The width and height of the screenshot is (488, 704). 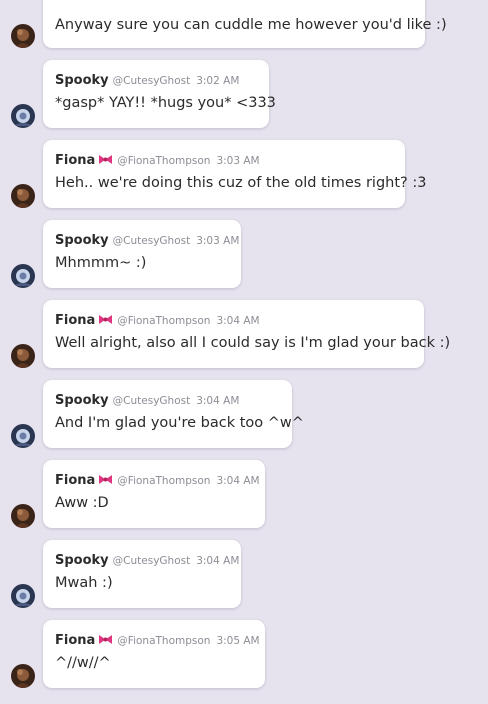 What do you see at coordinates (142, 574) in the screenshot?
I see `message-bubble: Spooky @CutesyGhost 3:04 AM Mwah :)` at bounding box center [142, 574].